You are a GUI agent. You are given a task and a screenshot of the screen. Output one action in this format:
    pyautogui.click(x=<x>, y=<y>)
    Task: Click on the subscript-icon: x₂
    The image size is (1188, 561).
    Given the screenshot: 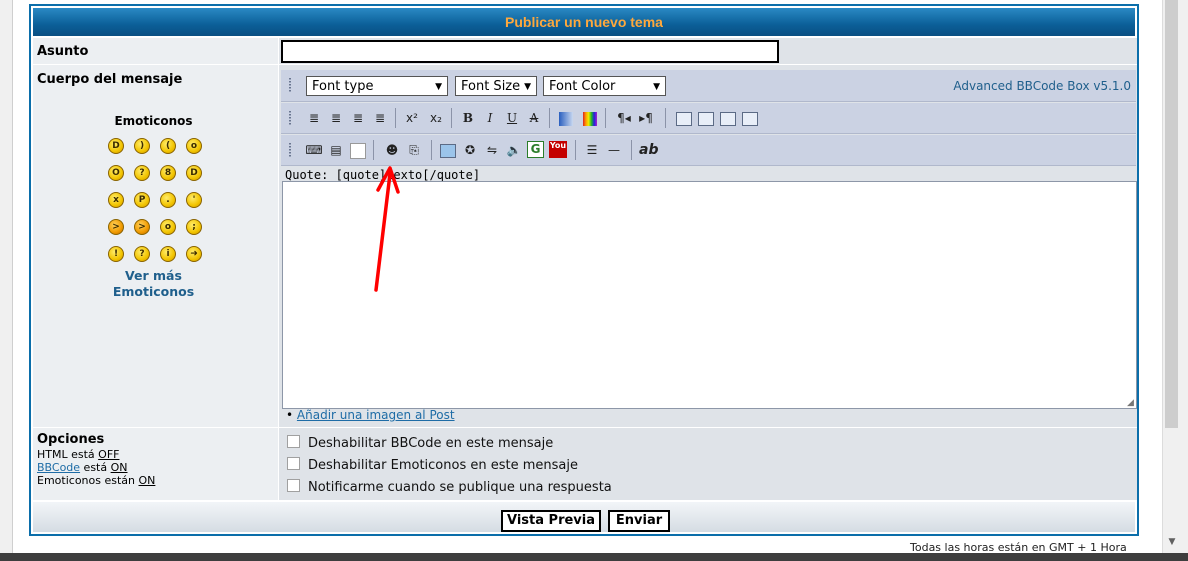 What is the action you would take?
    pyautogui.click(x=436, y=118)
    